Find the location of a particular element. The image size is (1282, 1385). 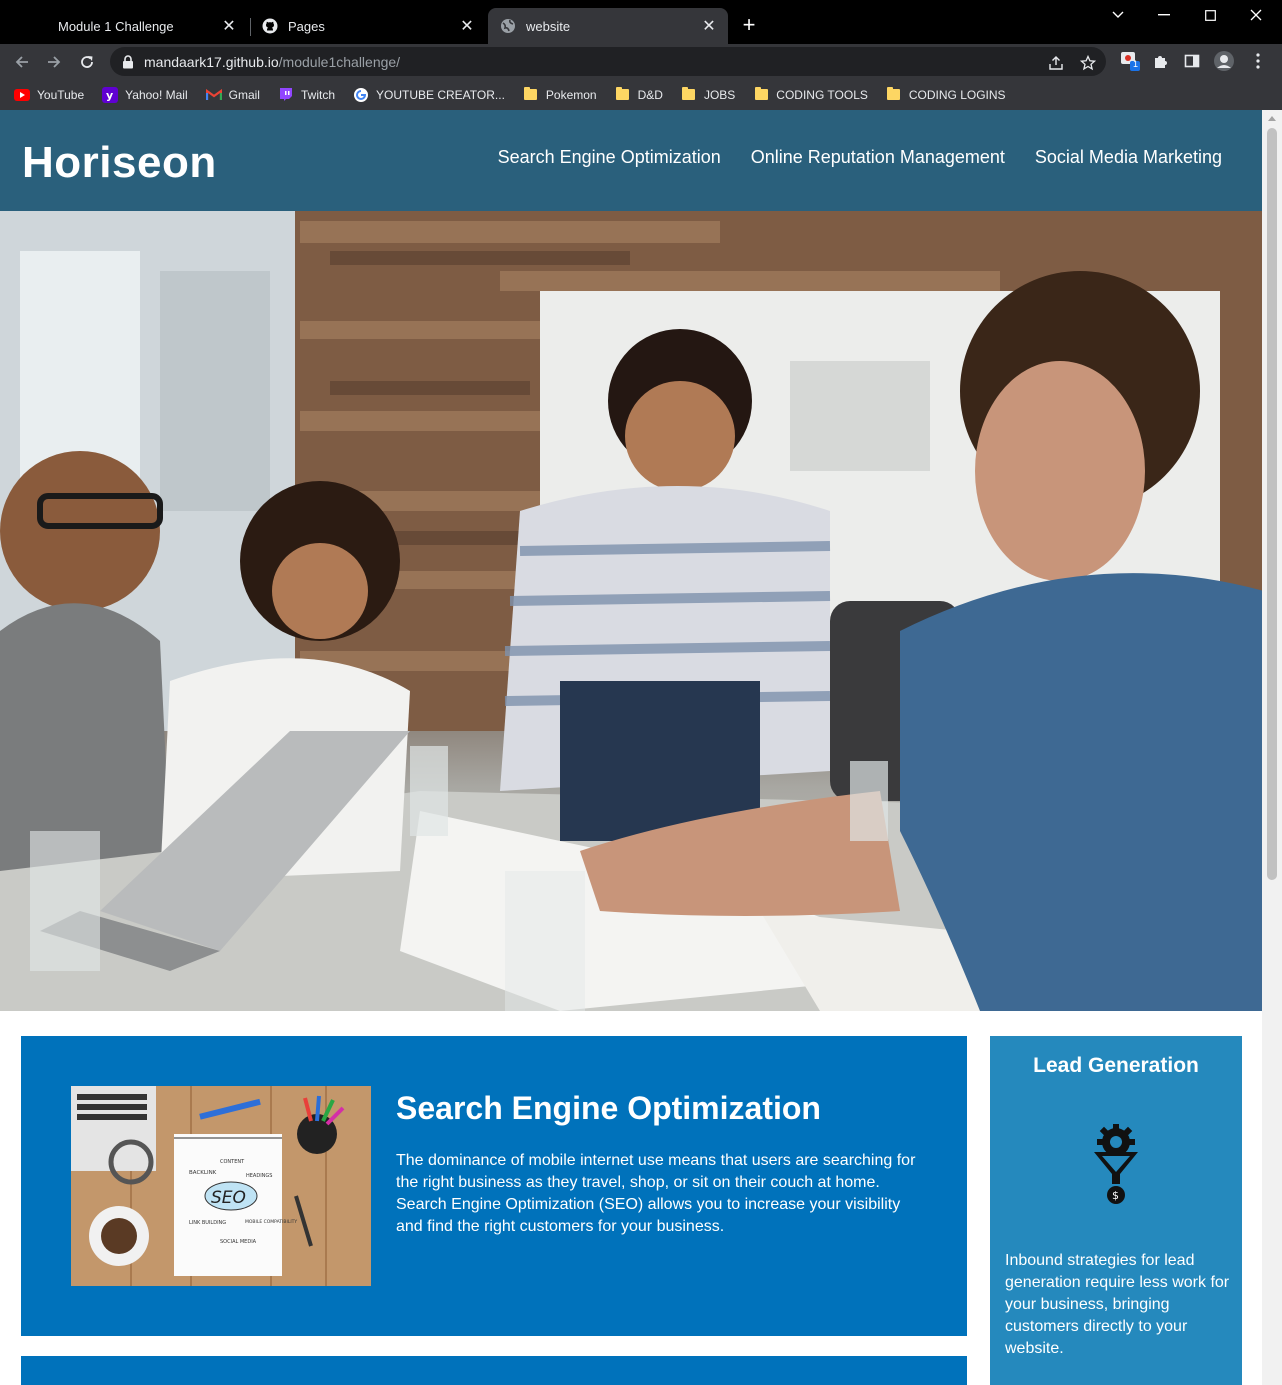

tab-pages: Pages ✕ is located at coordinates (368, 26).